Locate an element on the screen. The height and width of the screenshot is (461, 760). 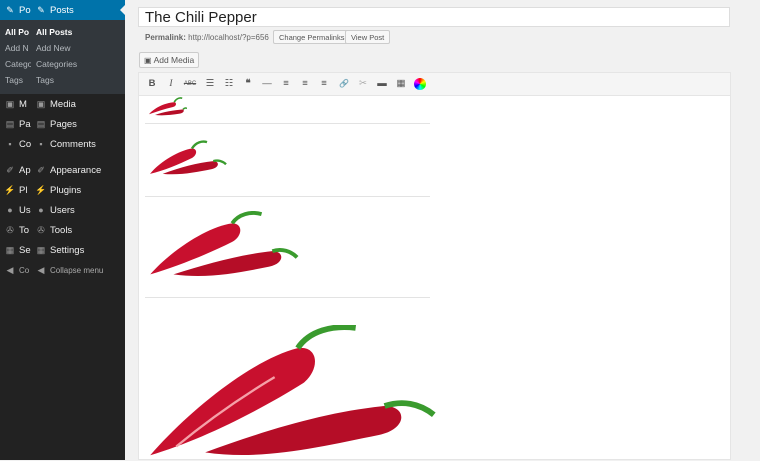
menu-item-comments-collapsed: ▪ Co is located at coordinates (15, 144).